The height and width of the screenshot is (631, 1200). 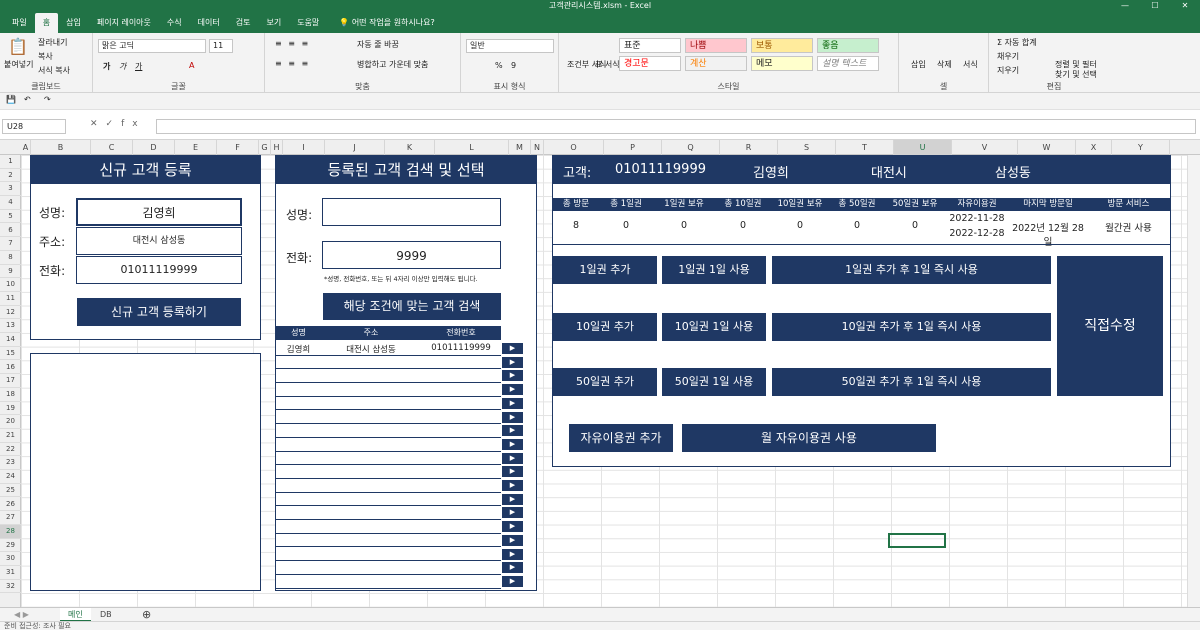 What do you see at coordinates (159, 270) in the screenshot?
I see `register-phone-field: 01011119999` at bounding box center [159, 270].